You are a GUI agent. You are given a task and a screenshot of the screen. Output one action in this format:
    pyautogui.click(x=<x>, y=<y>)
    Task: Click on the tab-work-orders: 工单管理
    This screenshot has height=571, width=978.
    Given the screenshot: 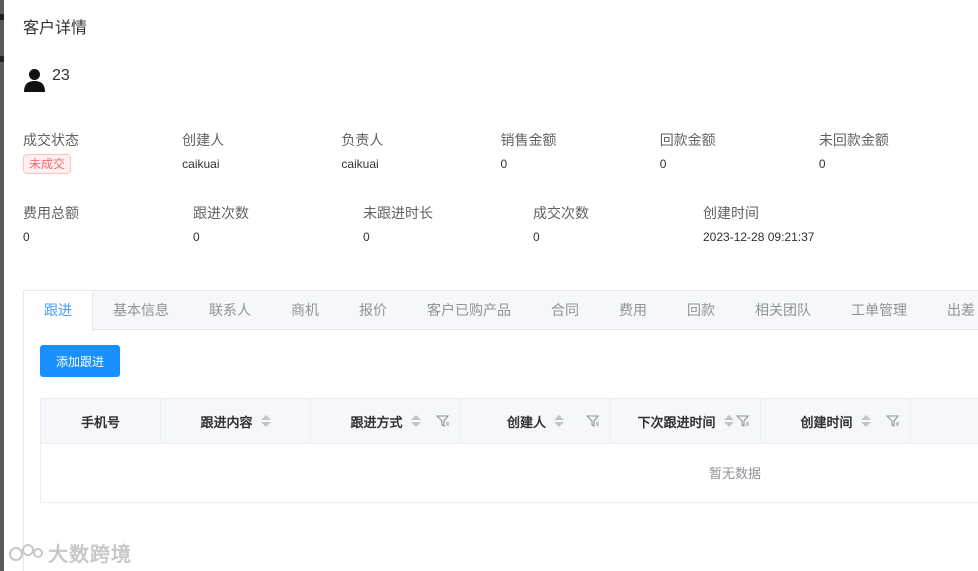 What is the action you would take?
    pyautogui.click(x=879, y=310)
    